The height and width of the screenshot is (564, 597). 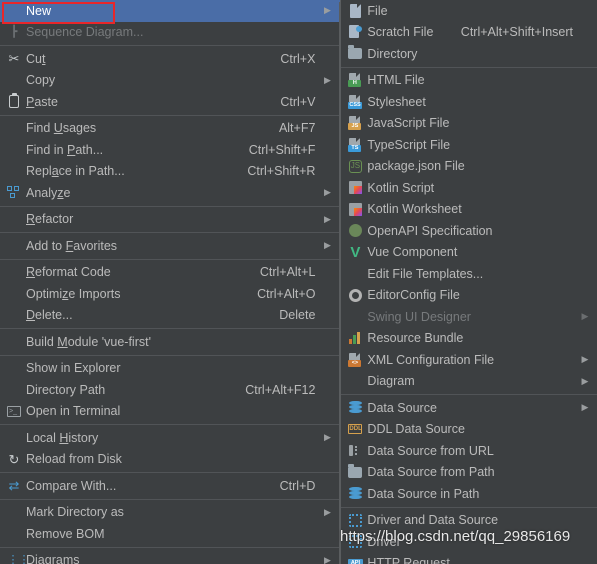 What do you see at coordinates (469, 360) in the screenshot?
I see `menu-item-xml-configuration-file: <> XML Configuration File ▶` at bounding box center [469, 360].